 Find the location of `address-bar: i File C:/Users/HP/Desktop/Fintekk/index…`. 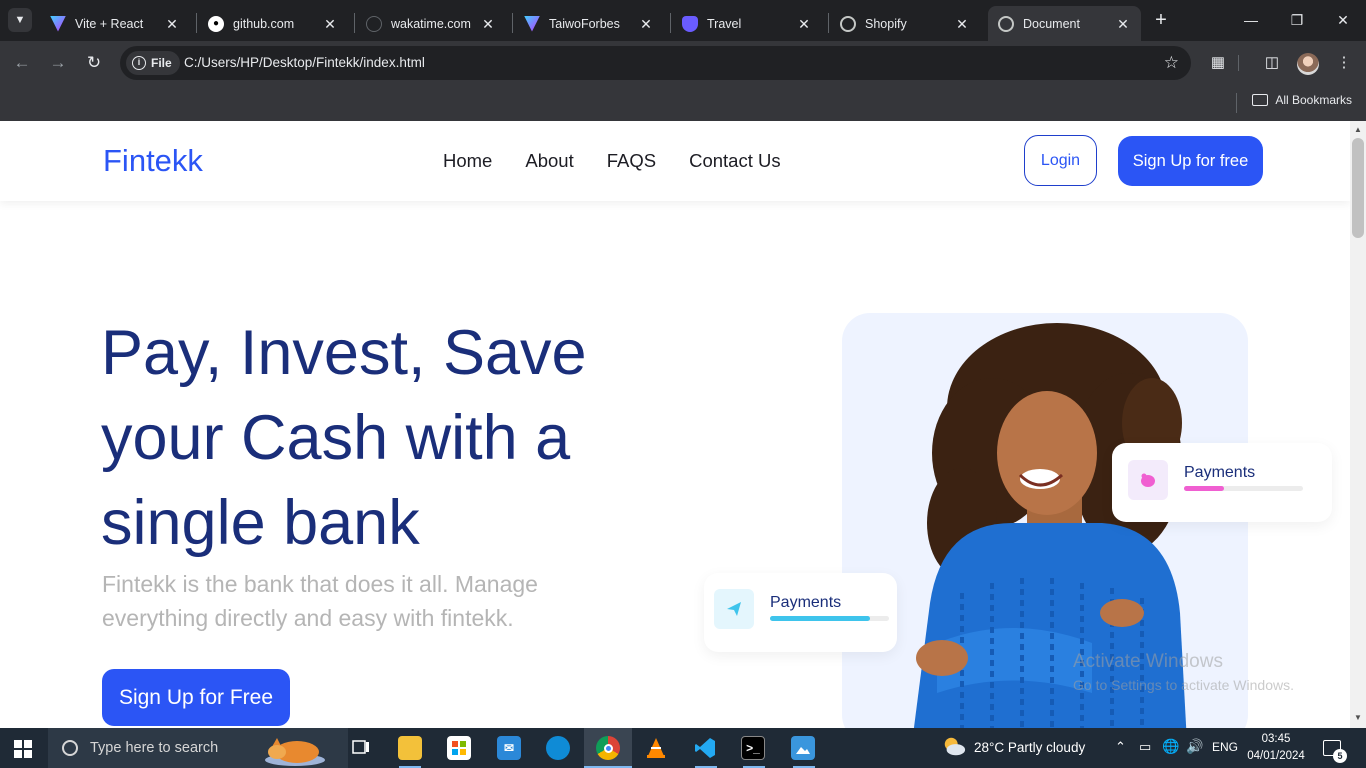

address-bar: i File C:/Users/HP/Desktop/Fintekk/index… is located at coordinates (655, 63).